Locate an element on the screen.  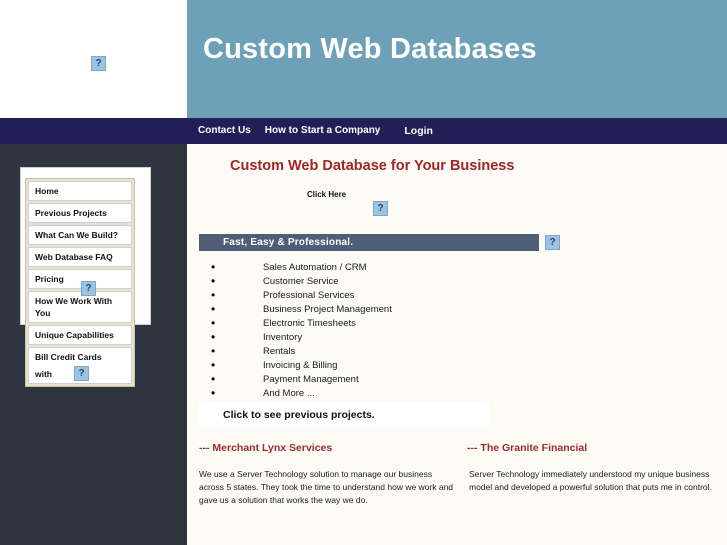
testimonial-title: --- The Granite Financial is located at coordinates (527, 448).